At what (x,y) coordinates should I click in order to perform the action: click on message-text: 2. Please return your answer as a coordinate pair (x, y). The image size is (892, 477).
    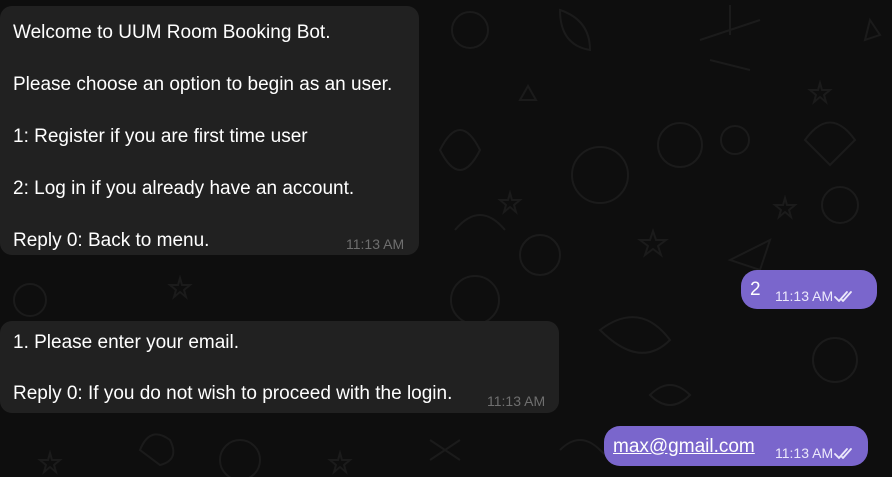
    Looking at the image, I should click on (755, 289).